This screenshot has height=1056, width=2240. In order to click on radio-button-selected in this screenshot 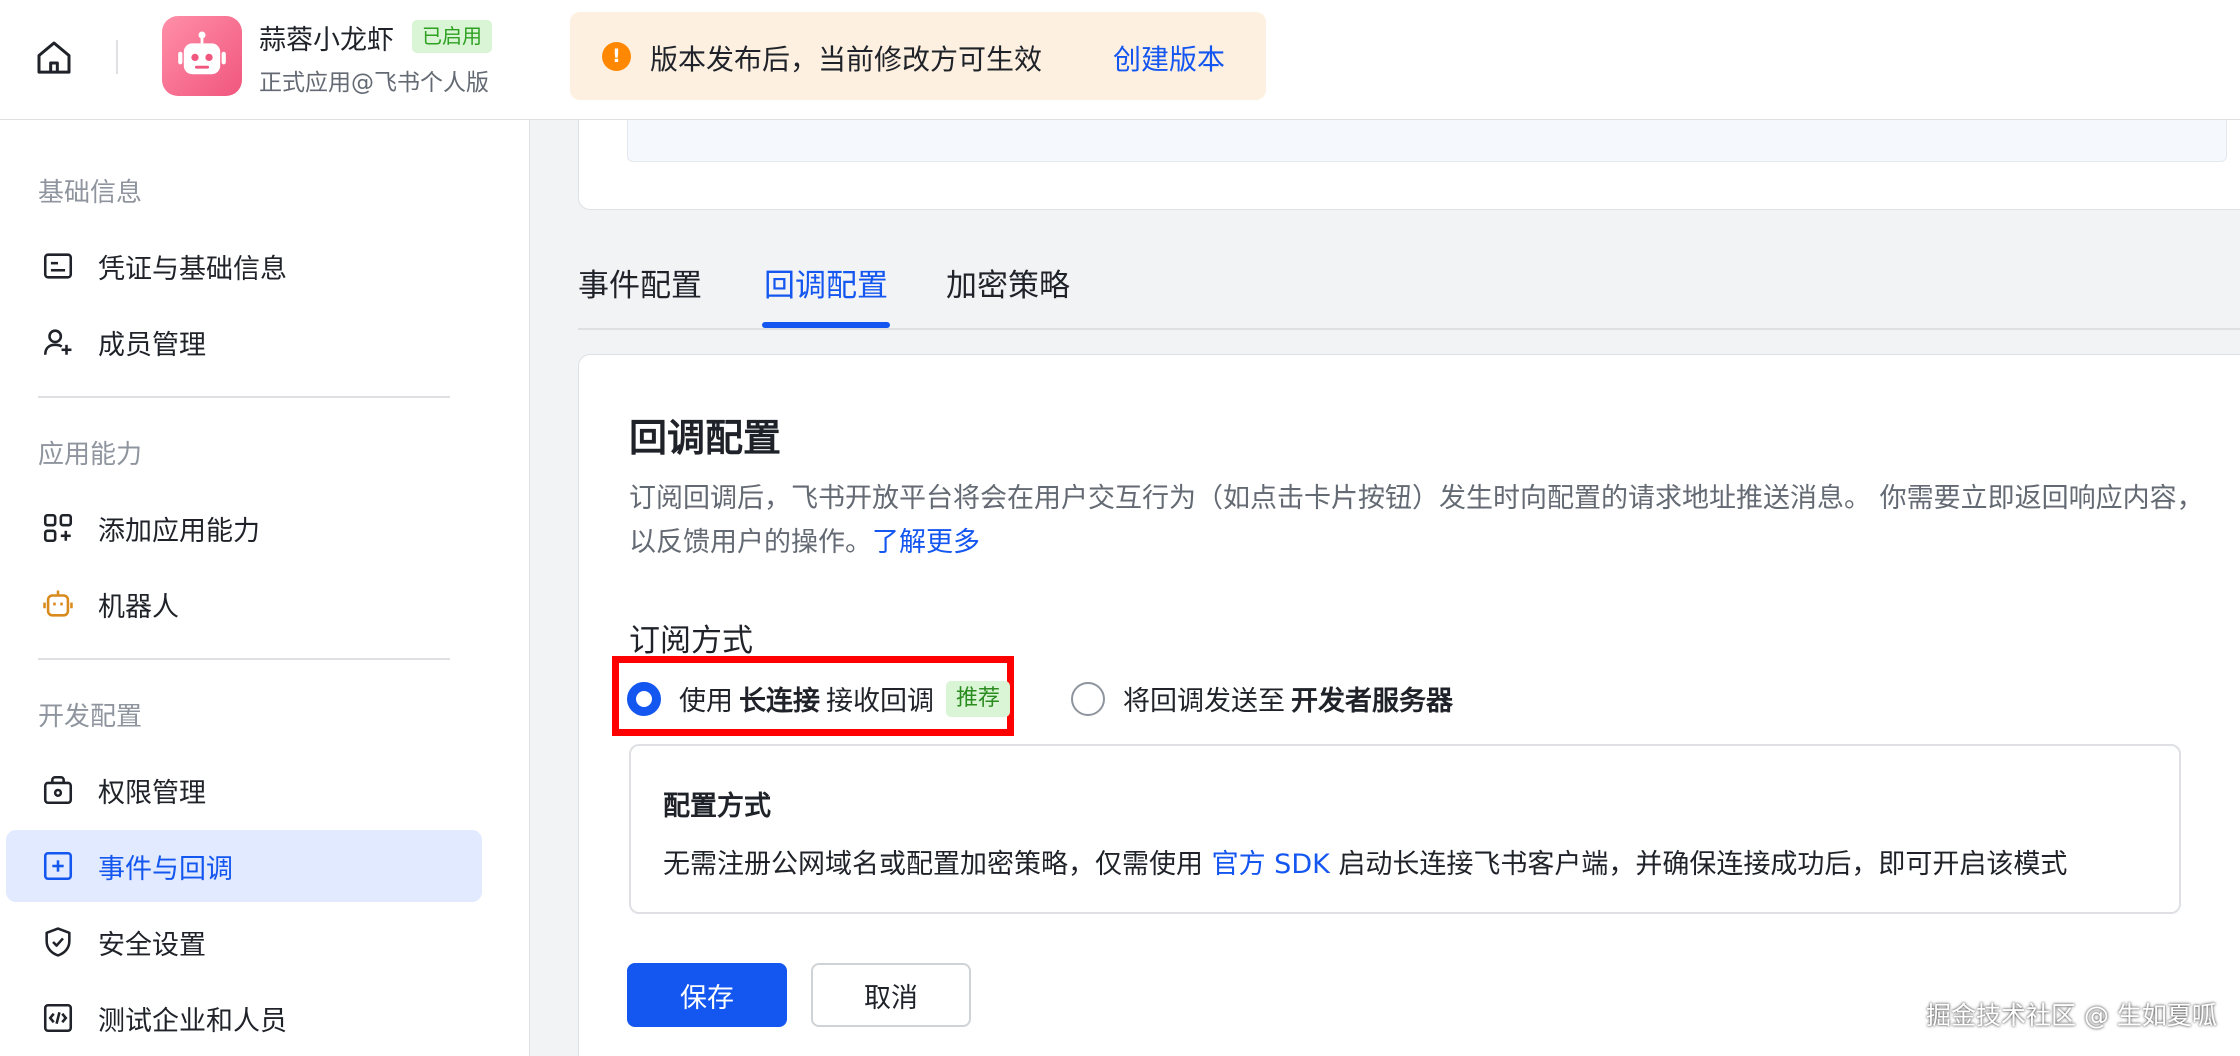, I will do `click(644, 698)`.